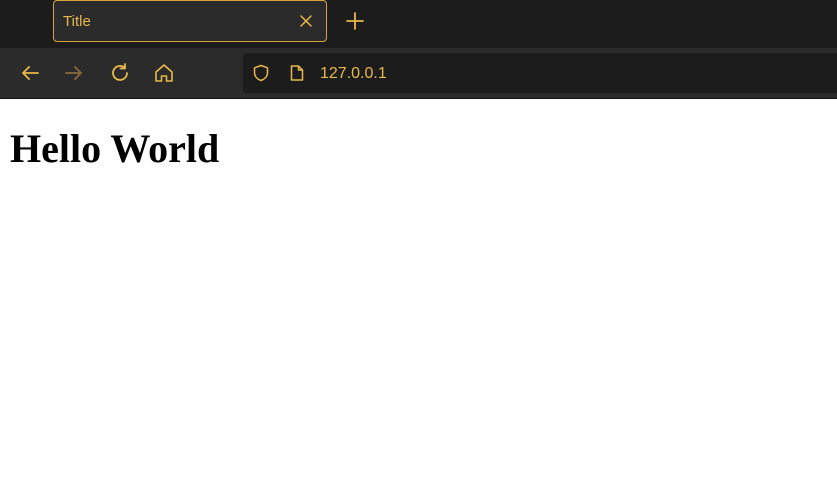  What do you see at coordinates (74, 73) in the screenshot?
I see `arrow-right-icon` at bounding box center [74, 73].